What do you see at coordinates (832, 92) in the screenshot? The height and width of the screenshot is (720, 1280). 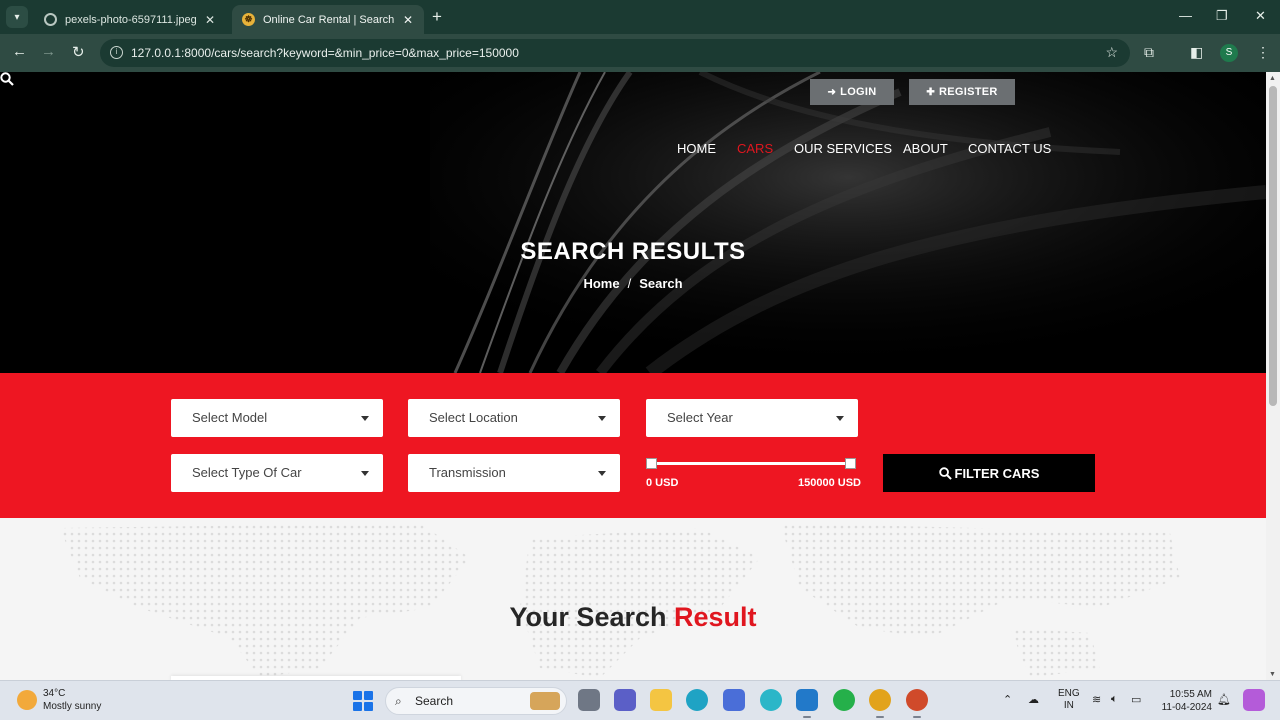 I see `sign-in-icon: ➜` at bounding box center [832, 92].